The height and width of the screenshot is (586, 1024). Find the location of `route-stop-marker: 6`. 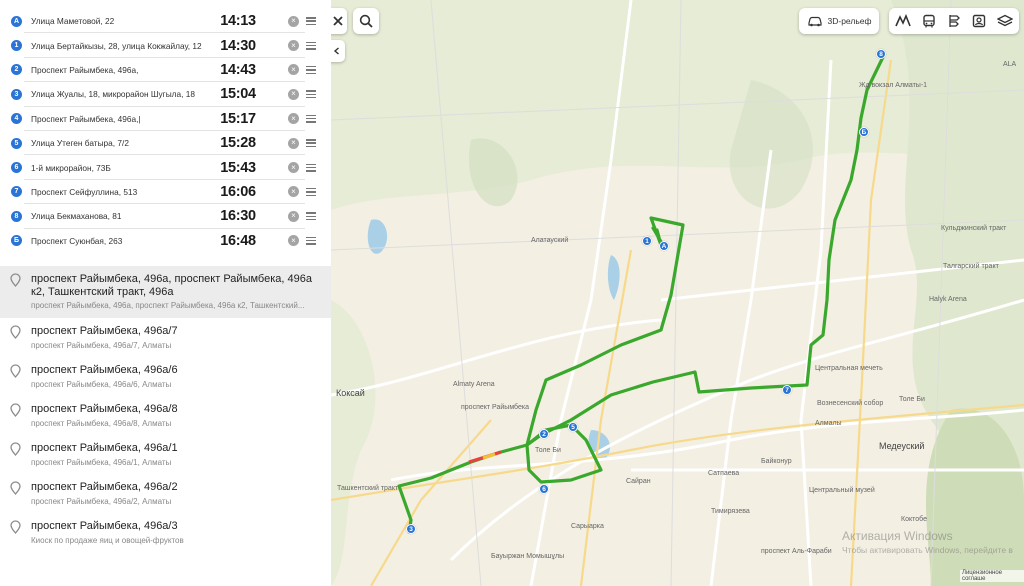

route-stop-marker: 6 is located at coordinates (16, 168).